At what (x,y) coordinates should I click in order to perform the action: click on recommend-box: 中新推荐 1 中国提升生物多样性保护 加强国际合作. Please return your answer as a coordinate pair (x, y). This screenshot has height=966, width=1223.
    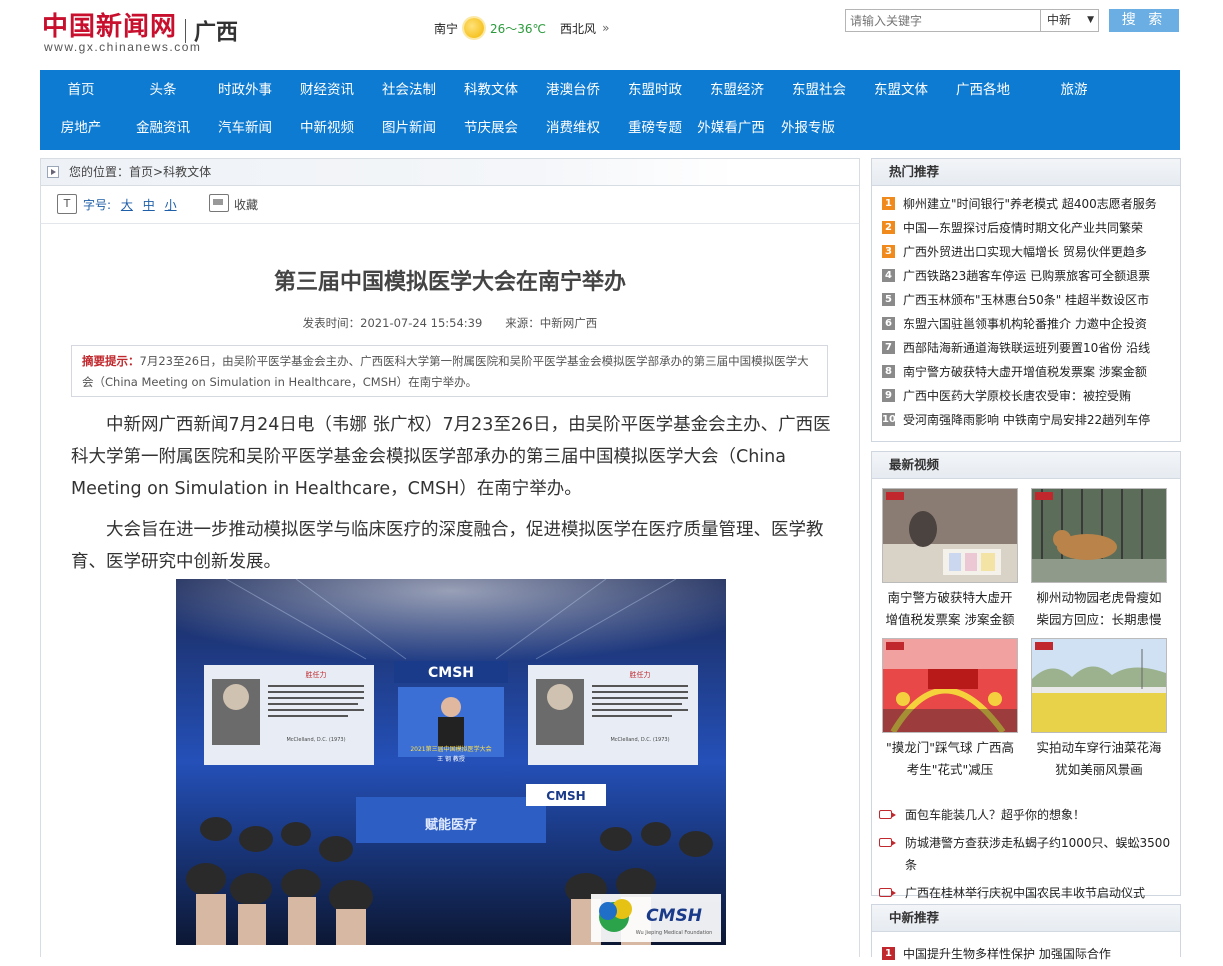
    Looking at the image, I should click on (1026, 932).